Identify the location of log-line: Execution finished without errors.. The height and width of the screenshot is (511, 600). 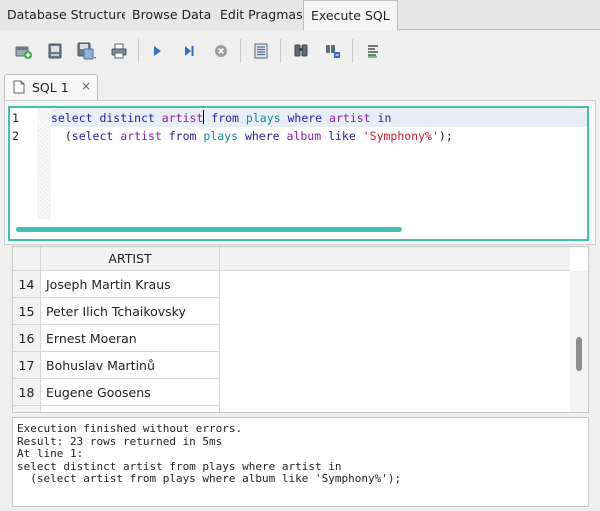
(130, 428).